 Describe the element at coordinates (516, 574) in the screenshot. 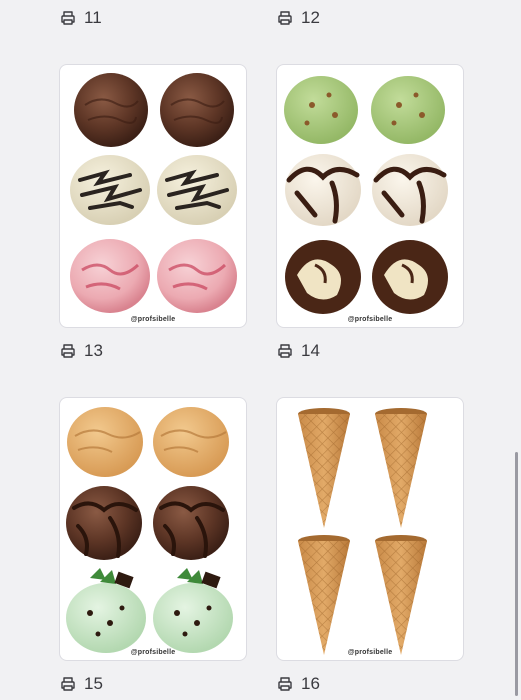

I see `scrollbar` at that location.